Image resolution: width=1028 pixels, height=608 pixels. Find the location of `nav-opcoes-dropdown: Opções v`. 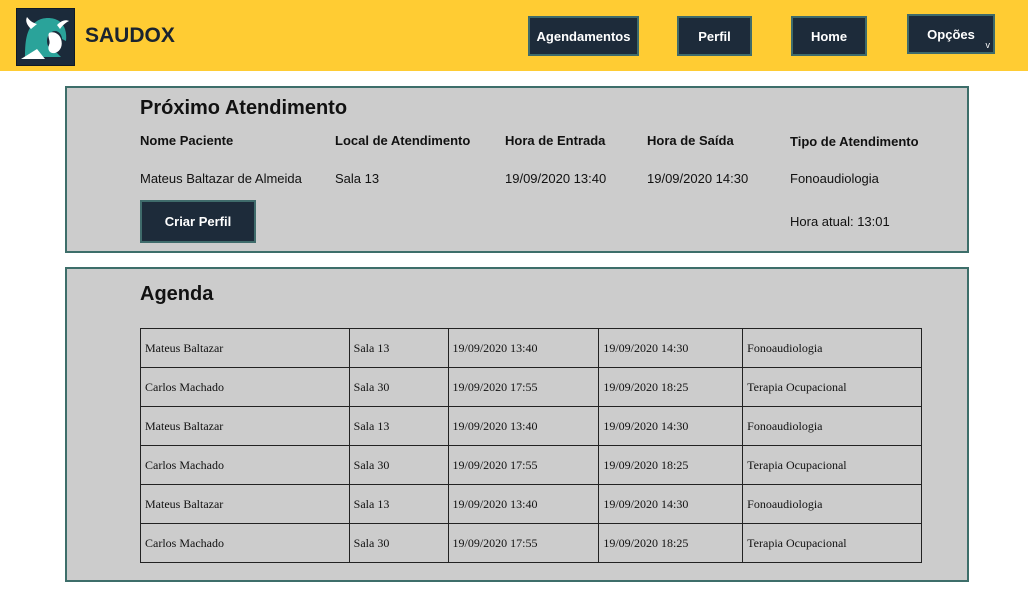

nav-opcoes-dropdown: Opções v is located at coordinates (951, 34).